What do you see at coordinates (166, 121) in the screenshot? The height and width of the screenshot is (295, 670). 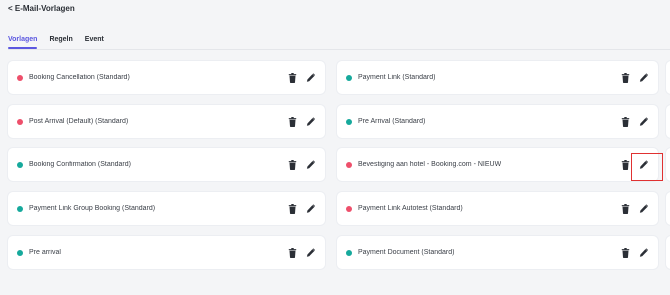 I see `left-template-card: Post Arrival (Default) (Standard)` at bounding box center [166, 121].